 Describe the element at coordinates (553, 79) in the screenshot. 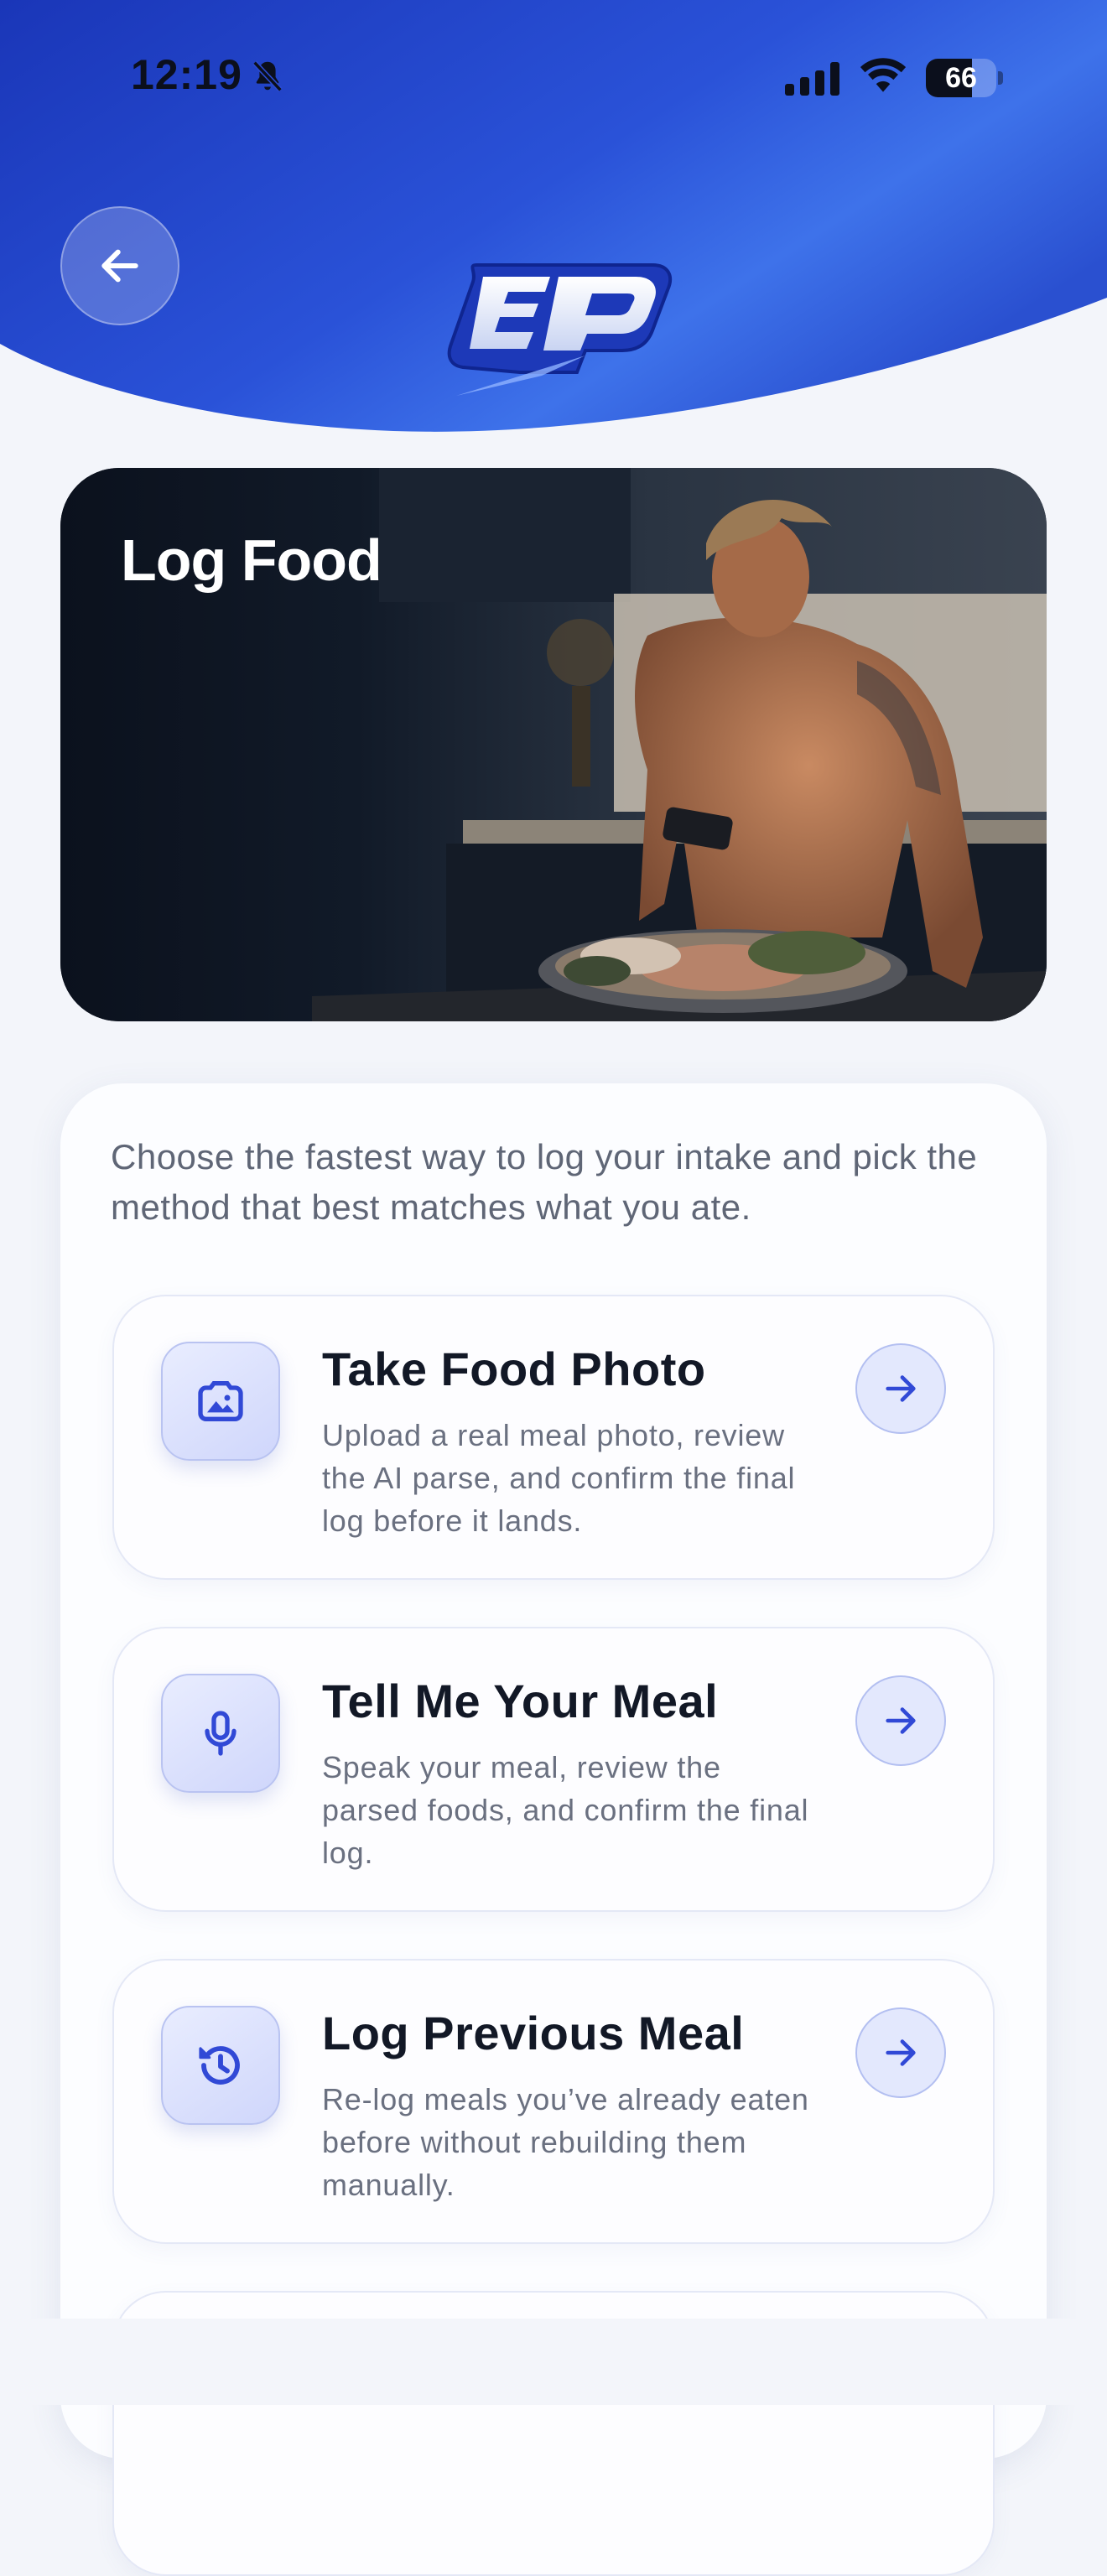

I see `status-bar: 12:19 66` at that location.